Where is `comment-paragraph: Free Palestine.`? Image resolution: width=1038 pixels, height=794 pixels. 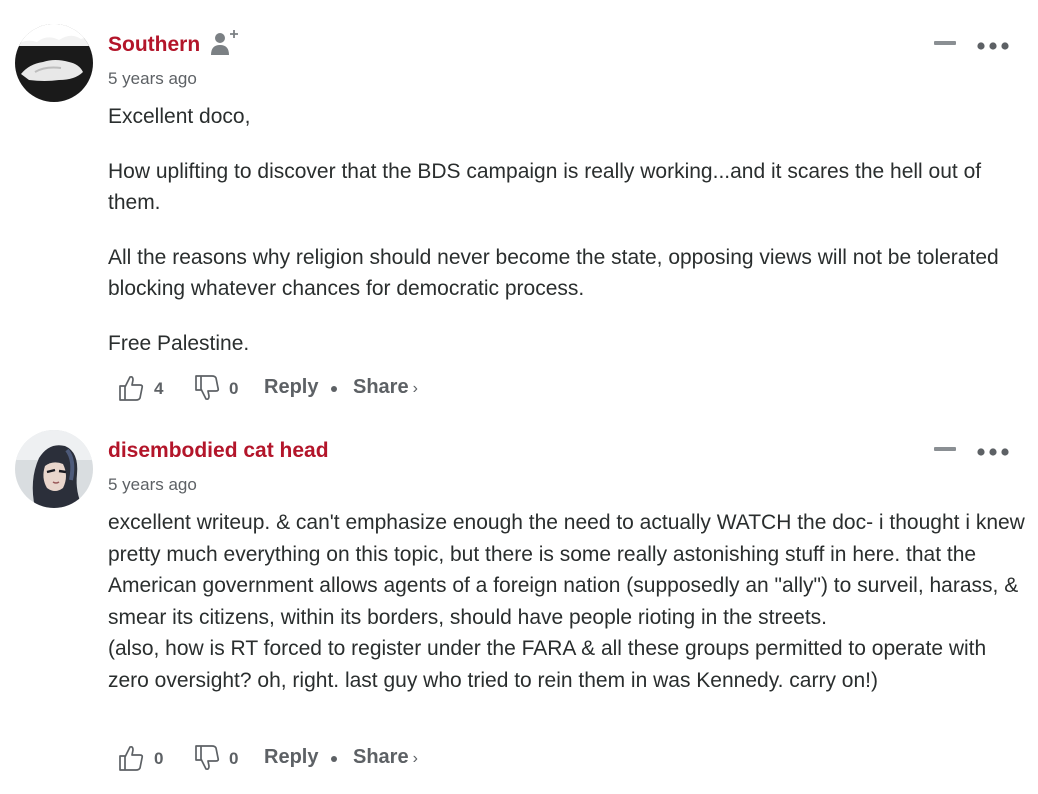 comment-paragraph: Free Palestine. is located at coordinates (179, 343).